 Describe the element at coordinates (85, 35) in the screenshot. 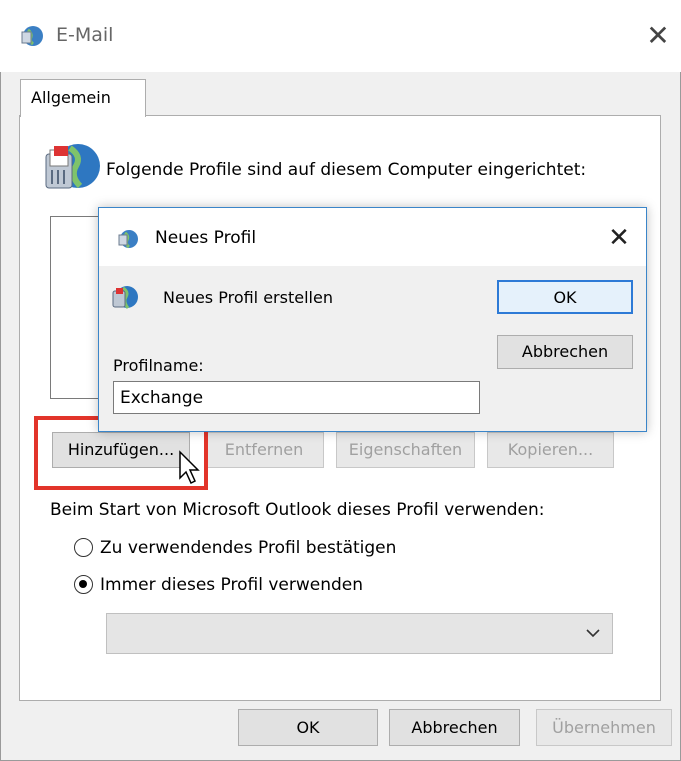

I see `window-title: E-Mail` at that location.